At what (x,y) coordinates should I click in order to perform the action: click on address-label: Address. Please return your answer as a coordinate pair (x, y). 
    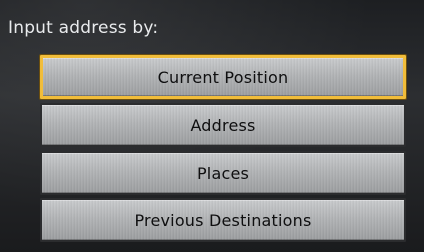
    Looking at the image, I should click on (223, 125).